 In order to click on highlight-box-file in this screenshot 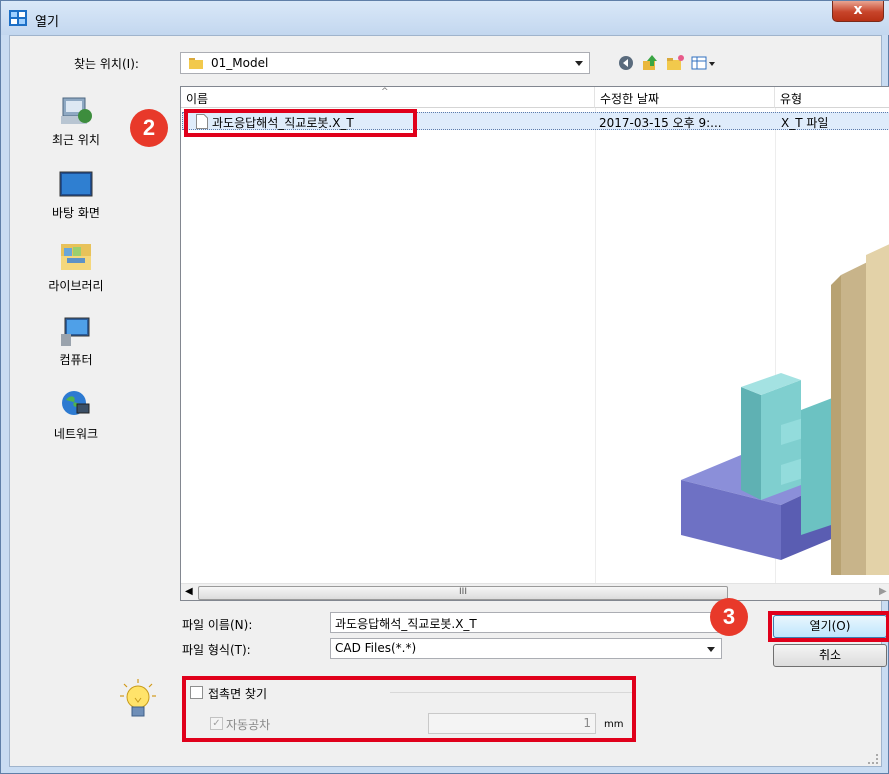, I will do `click(300, 123)`.